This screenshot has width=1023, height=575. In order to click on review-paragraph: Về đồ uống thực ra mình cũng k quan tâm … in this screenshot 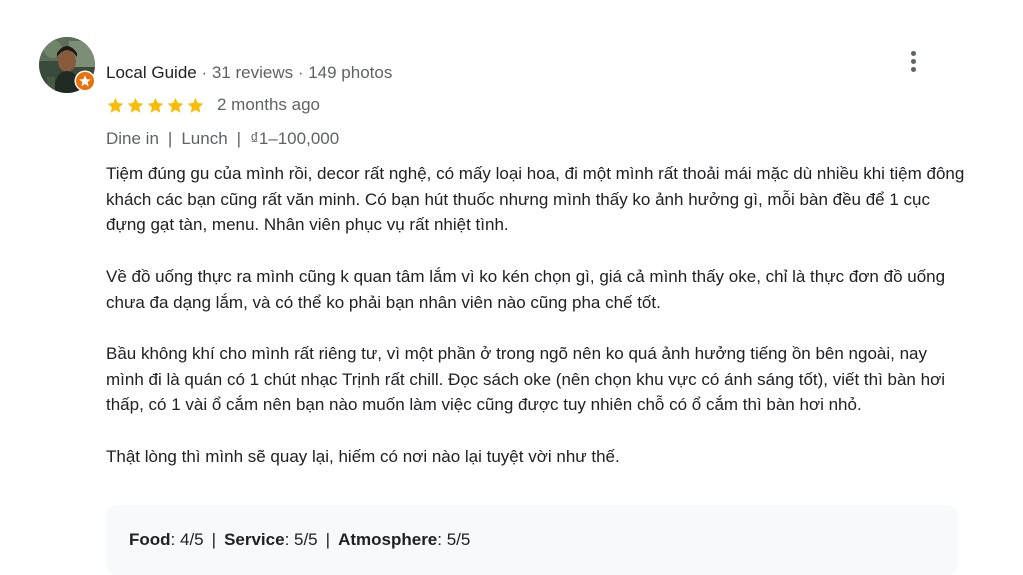, I will do `click(526, 289)`.